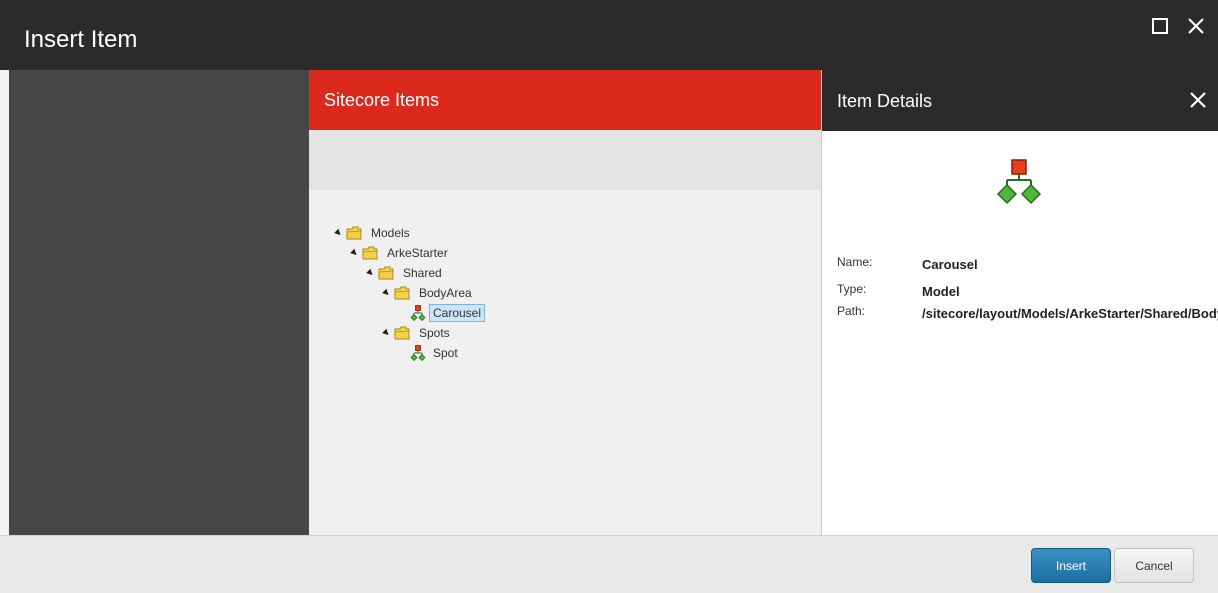 This screenshot has width=1218, height=593. I want to click on tree-node-arkestarter: ArkeStarter, so click(398, 253).